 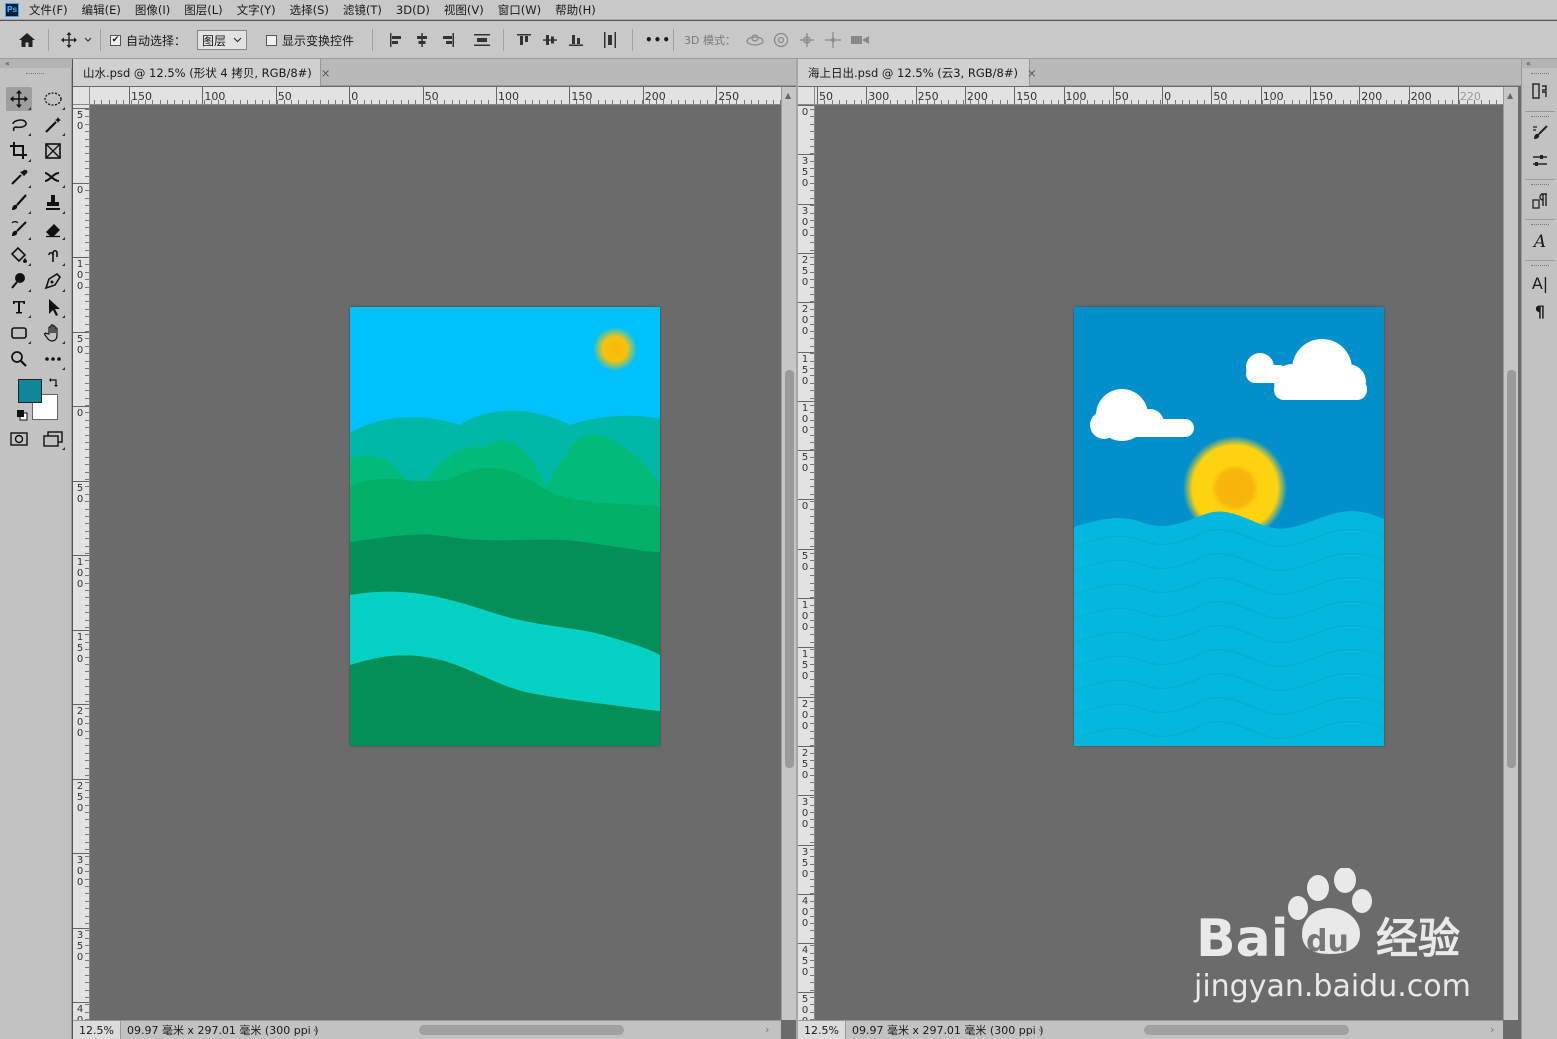 What do you see at coordinates (362, 10) in the screenshot?
I see `menu-filter: 滤镜(T)` at bounding box center [362, 10].